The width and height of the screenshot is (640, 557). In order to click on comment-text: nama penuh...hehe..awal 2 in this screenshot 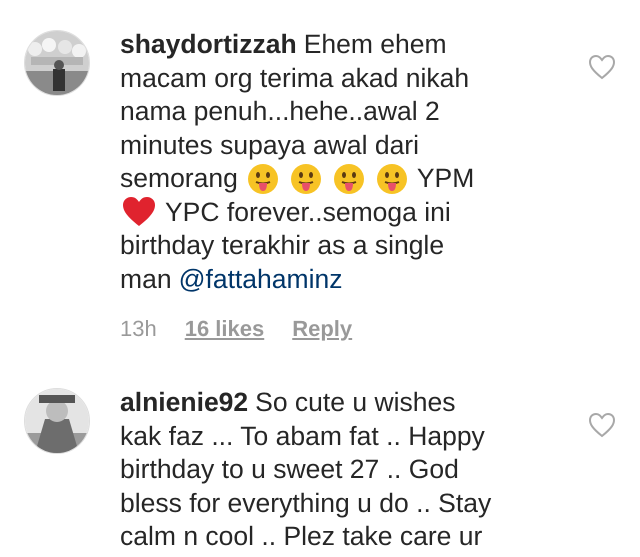, I will do `click(280, 111)`.